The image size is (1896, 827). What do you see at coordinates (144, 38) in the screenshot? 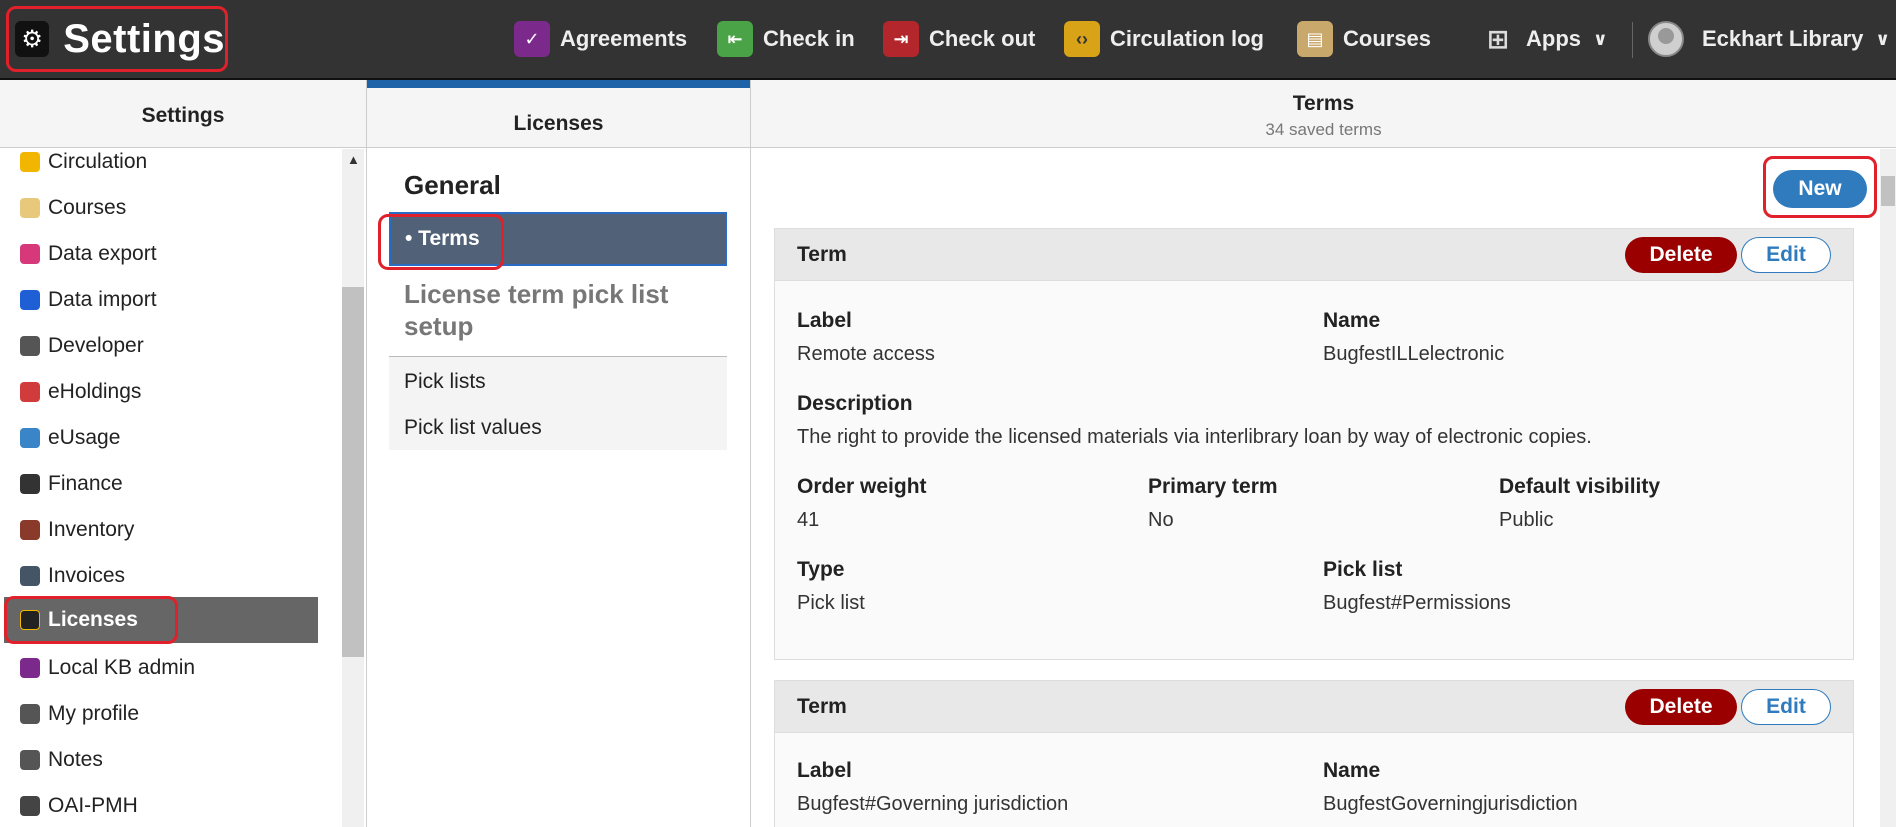
I see `app-title: Settings` at bounding box center [144, 38].